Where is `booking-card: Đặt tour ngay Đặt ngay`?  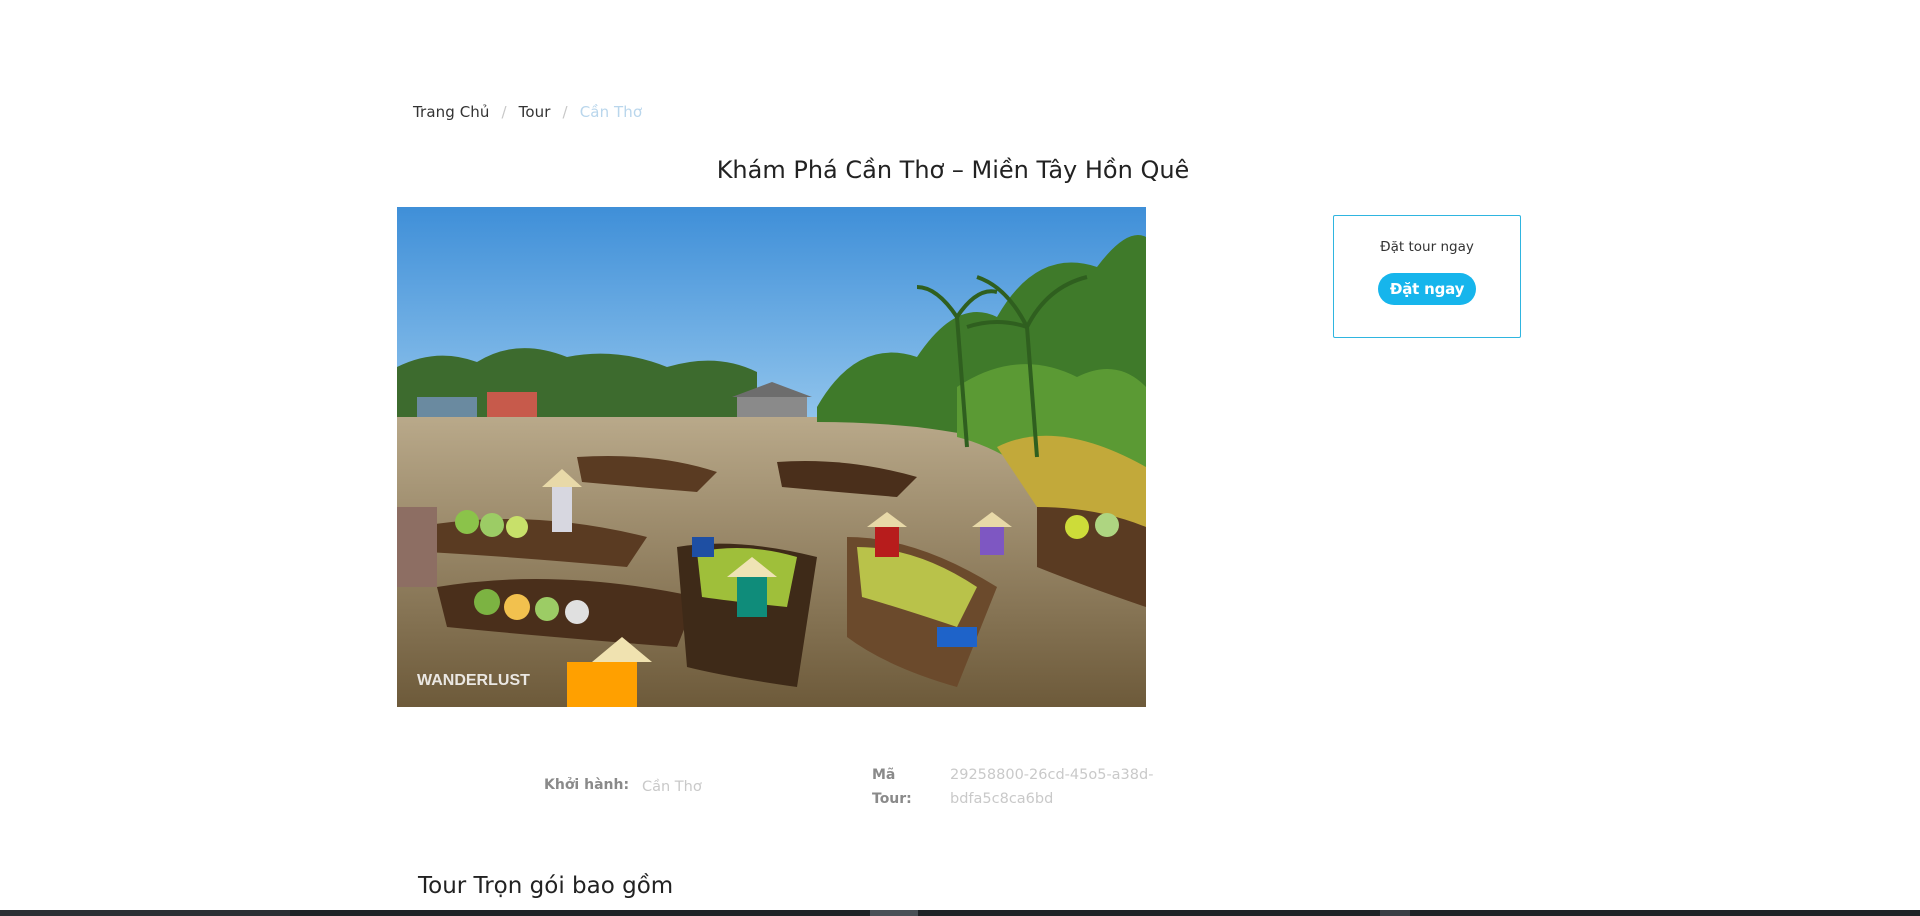
booking-card: Đặt tour ngay Đặt ngay is located at coordinates (1427, 276).